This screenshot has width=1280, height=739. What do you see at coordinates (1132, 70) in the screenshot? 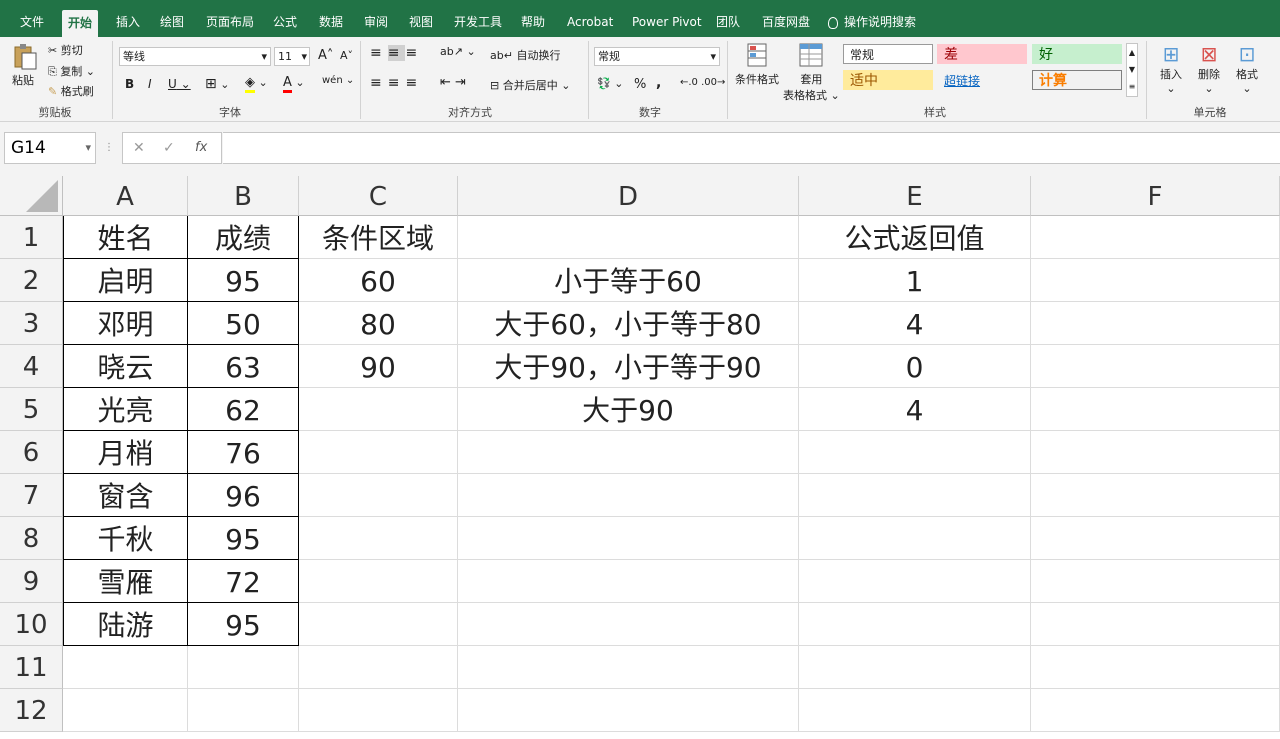
I see `style-gallery-scroll: ▲ ▼ ≡` at bounding box center [1132, 70].